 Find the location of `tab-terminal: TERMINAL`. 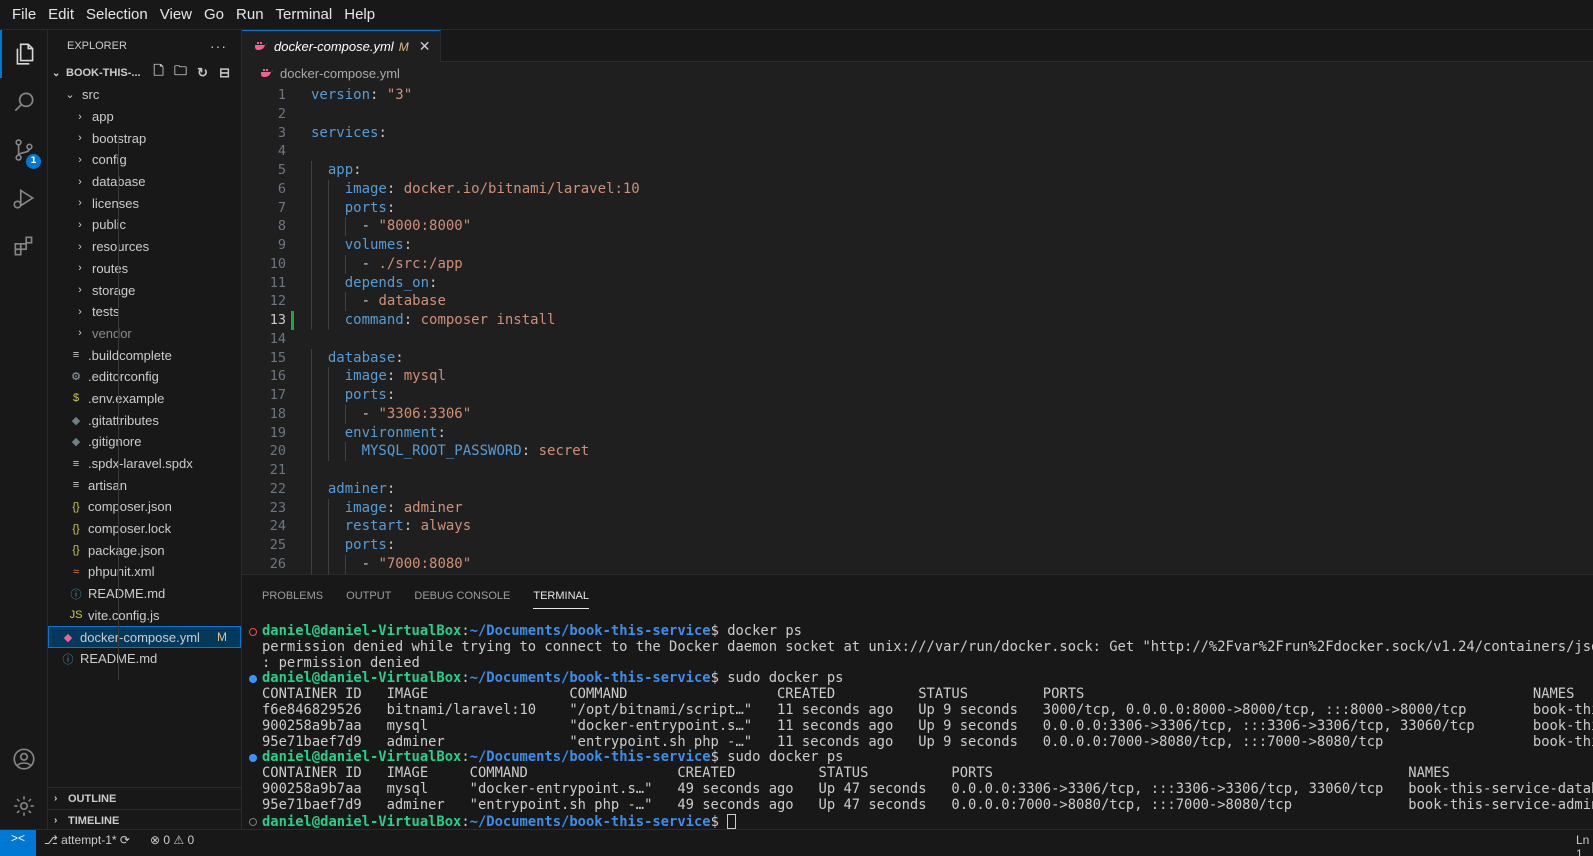

tab-terminal: TERMINAL is located at coordinates (561, 596).